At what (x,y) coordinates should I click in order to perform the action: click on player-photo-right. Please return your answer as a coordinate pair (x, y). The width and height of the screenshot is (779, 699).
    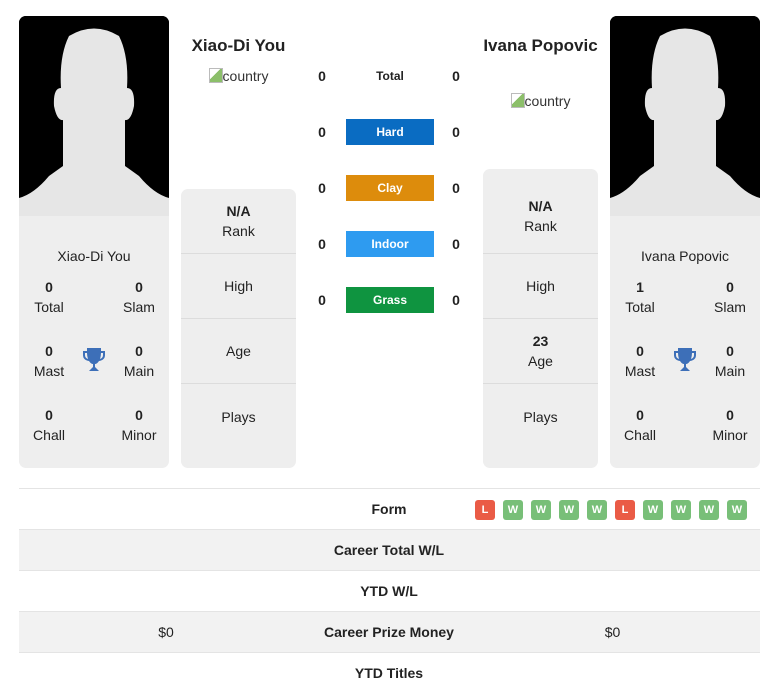
    Looking at the image, I should click on (685, 116).